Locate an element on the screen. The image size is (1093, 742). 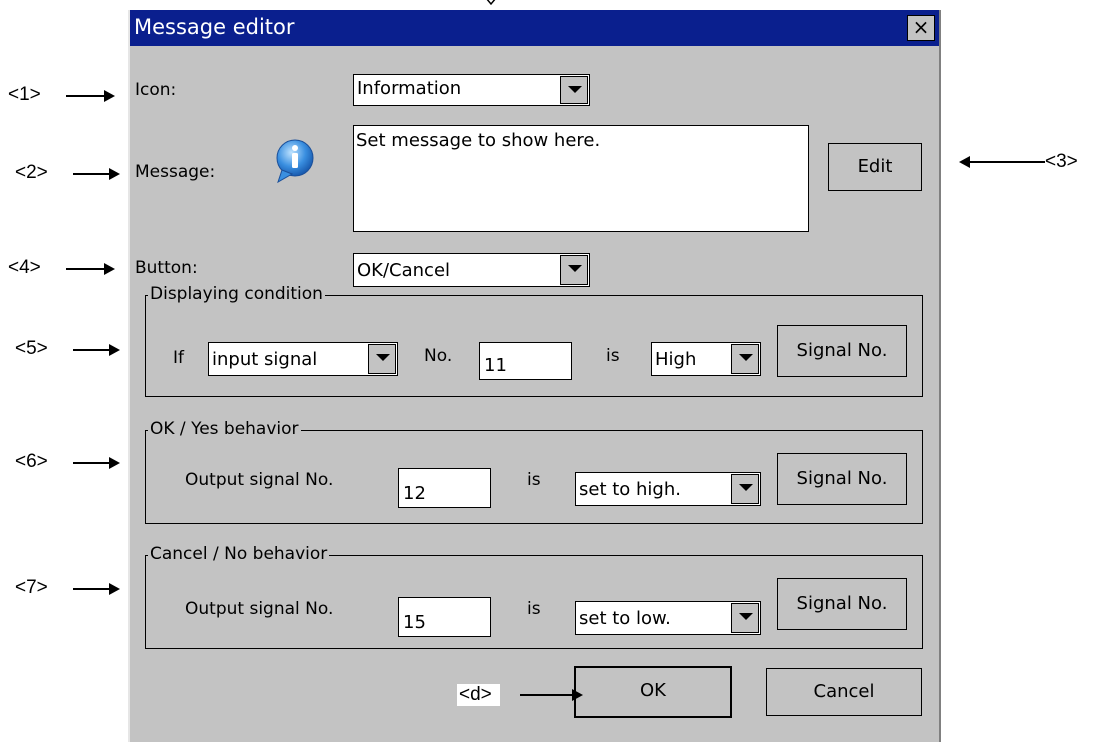
ok-signal-no-button: Signal No. is located at coordinates (842, 479).